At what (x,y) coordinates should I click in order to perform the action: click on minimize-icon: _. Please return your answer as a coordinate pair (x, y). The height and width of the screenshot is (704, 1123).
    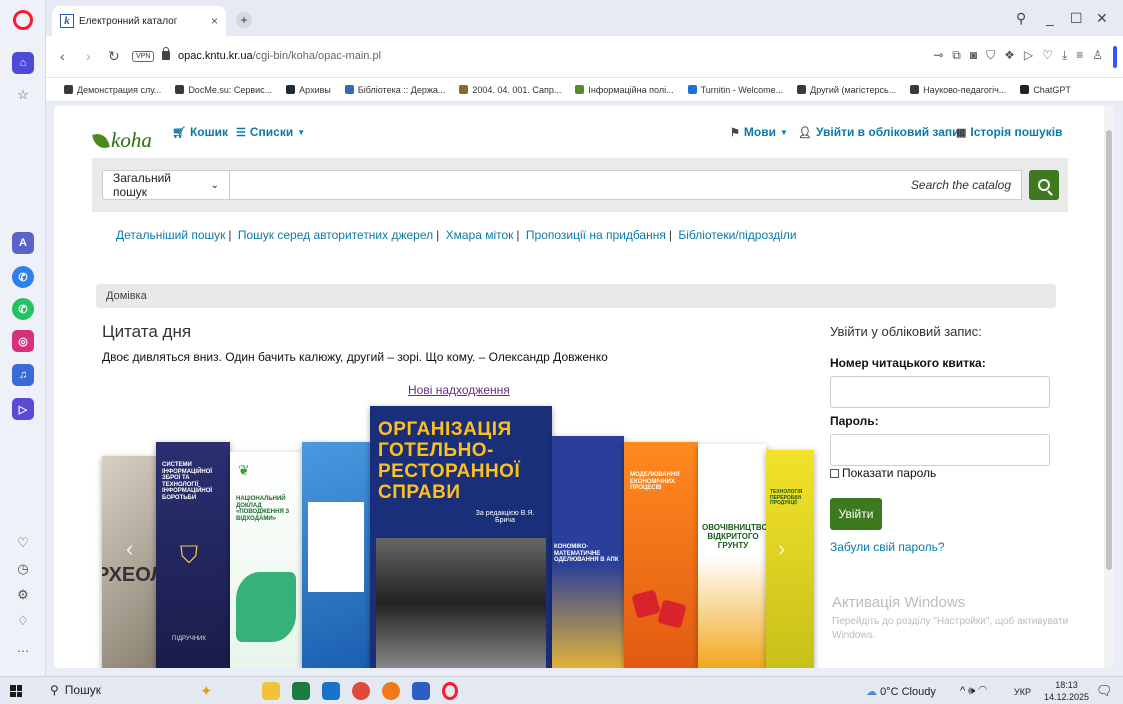
    Looking at the image, I should click on (1050, 18).